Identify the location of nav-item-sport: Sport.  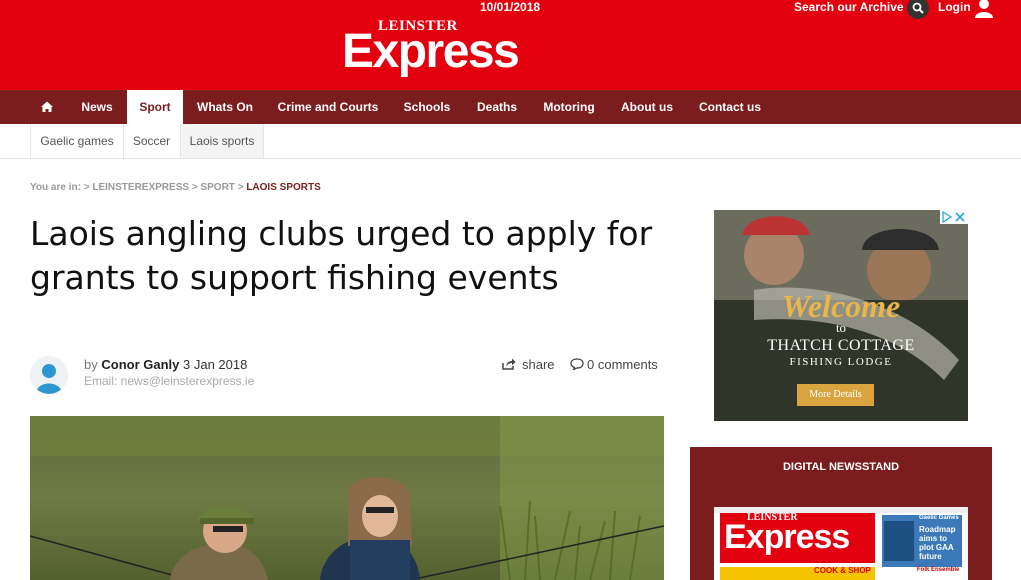
(155, 107).